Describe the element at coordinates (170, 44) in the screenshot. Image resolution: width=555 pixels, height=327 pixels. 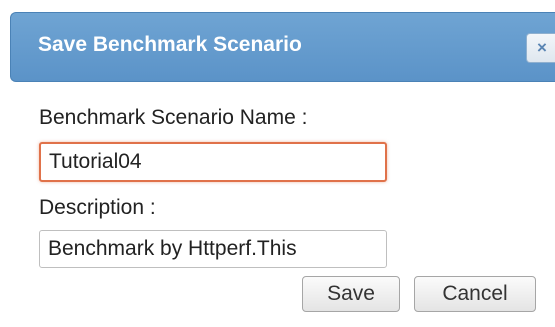
I see `dialog-title: Save Benchmark Scenario` at that location.